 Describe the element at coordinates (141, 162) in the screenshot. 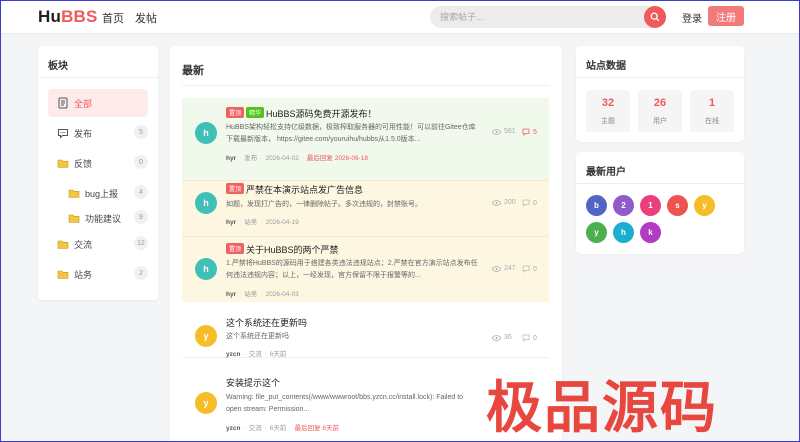

I see `sidebar-item-count: 0` at that location.